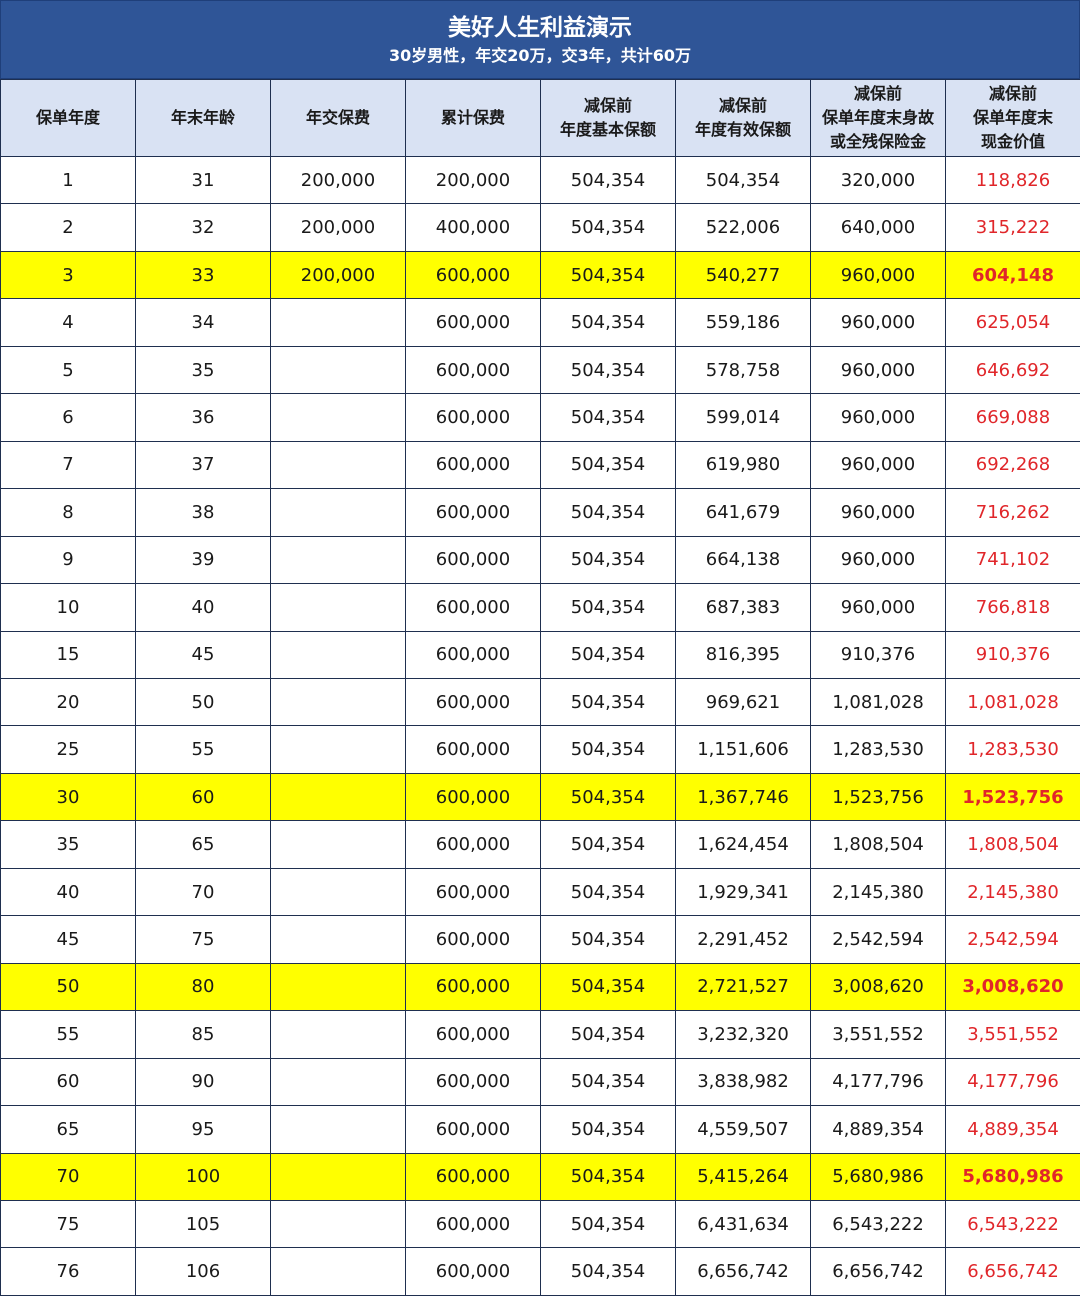  What do you see at coordinates (203, 275) in the screenshot?
I see `cell-age-at-year-end: 33` at bounding box center [203, 275].